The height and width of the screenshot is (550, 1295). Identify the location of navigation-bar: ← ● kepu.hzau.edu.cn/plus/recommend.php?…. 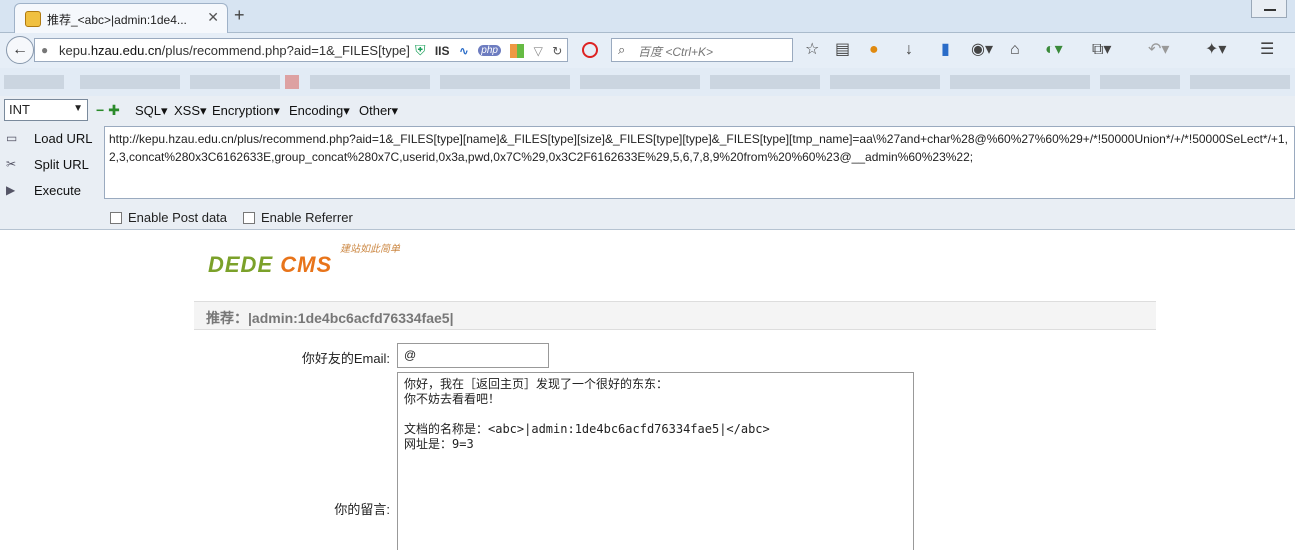
(647, 50).